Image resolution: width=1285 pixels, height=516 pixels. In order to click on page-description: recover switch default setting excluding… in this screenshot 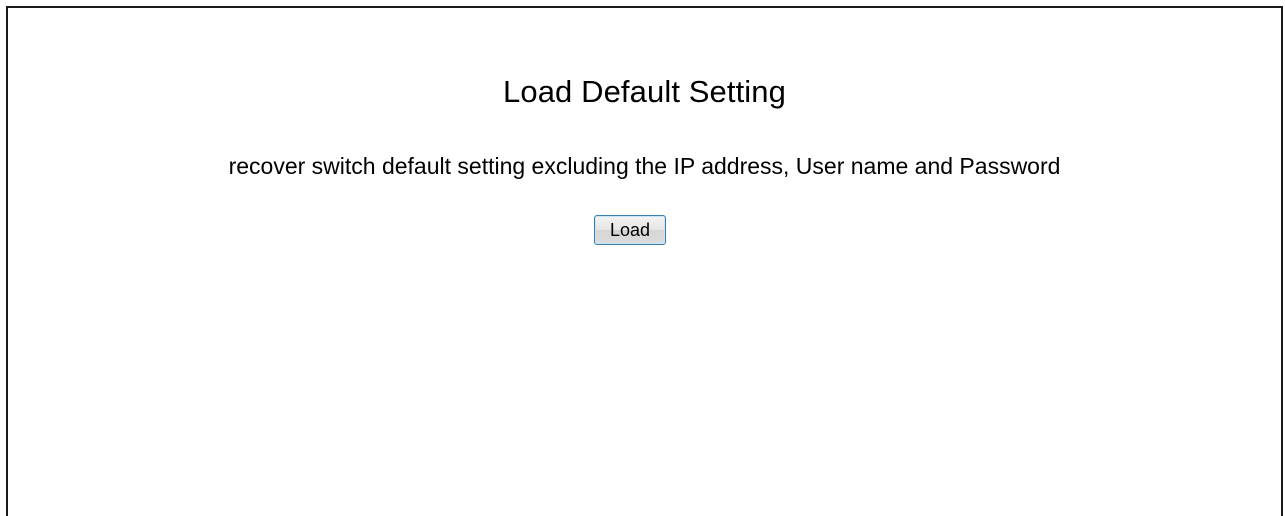, I will do `click(644, 166)`.